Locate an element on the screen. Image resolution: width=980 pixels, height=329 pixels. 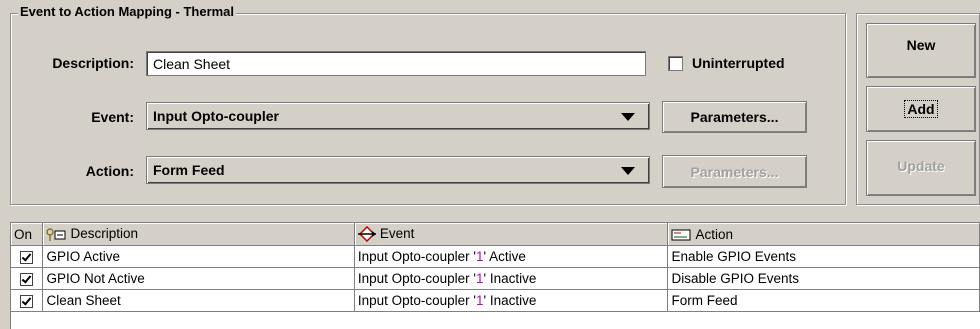
event-label: Event: is located at coordinates (112, 117).